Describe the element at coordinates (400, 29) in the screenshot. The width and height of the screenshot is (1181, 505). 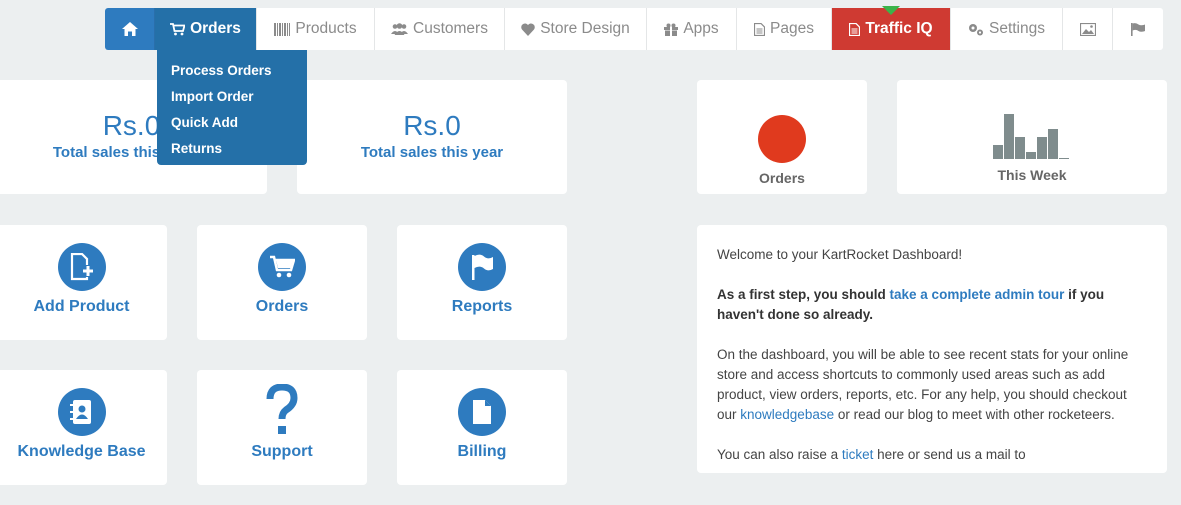
I see `users-icon` at that location.